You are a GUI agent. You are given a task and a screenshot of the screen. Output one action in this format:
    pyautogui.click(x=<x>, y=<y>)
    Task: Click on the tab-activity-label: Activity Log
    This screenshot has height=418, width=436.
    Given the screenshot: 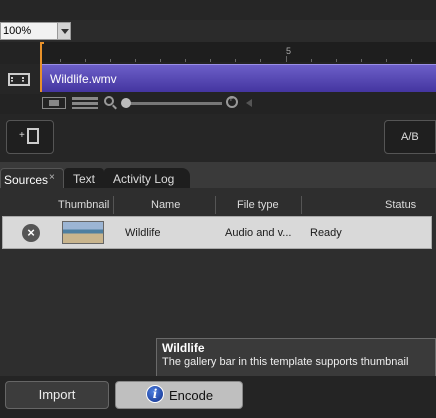 What is the action you would take?
    pyautogui.click(x=144, y=179)
    